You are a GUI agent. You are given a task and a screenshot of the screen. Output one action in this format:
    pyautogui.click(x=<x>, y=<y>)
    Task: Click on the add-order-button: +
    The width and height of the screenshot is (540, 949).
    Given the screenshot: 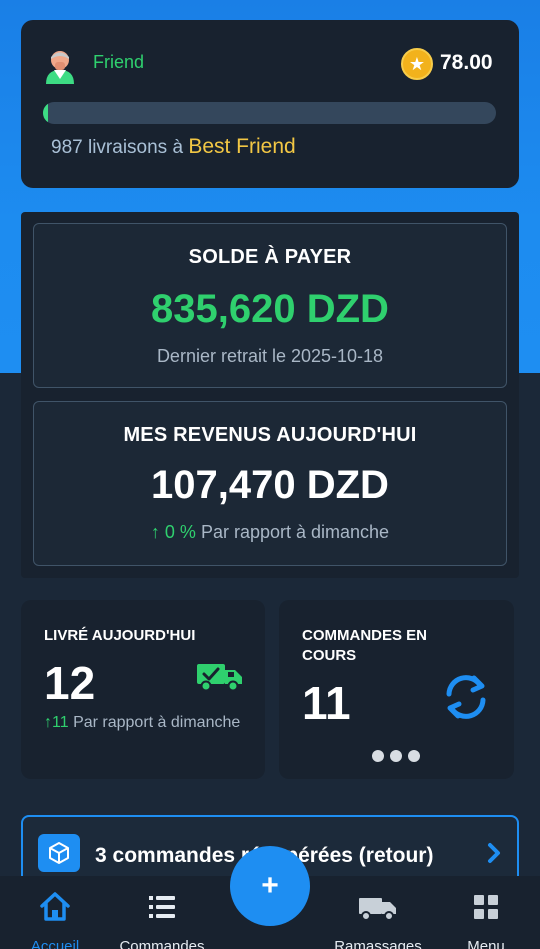 What is the action you would take?
    pyautogui.click(x=270, y=886)
    